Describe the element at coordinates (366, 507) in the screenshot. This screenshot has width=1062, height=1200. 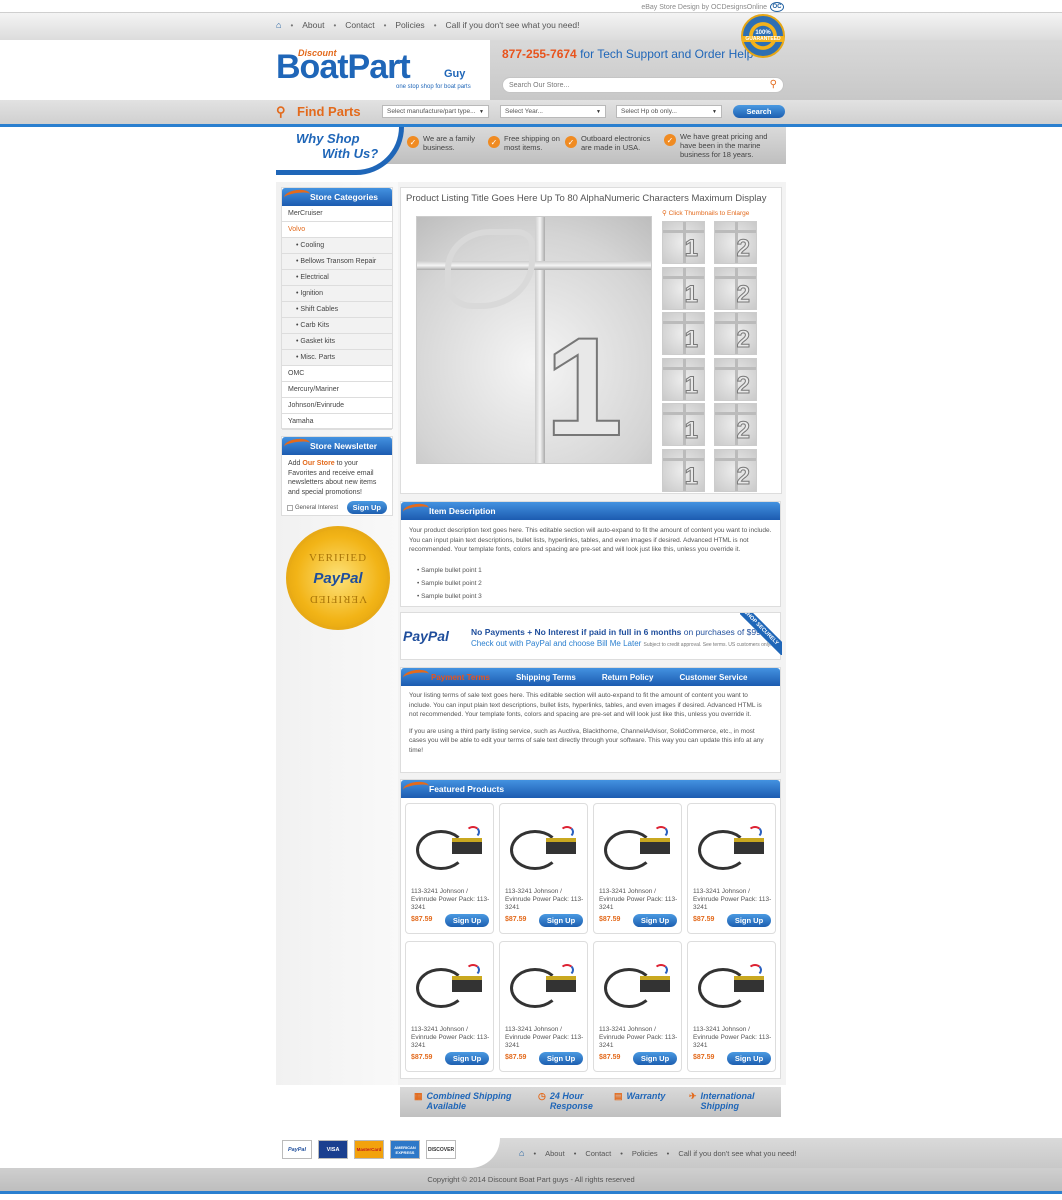
I see `newsletter-signup-button: Sign Up` at that location.